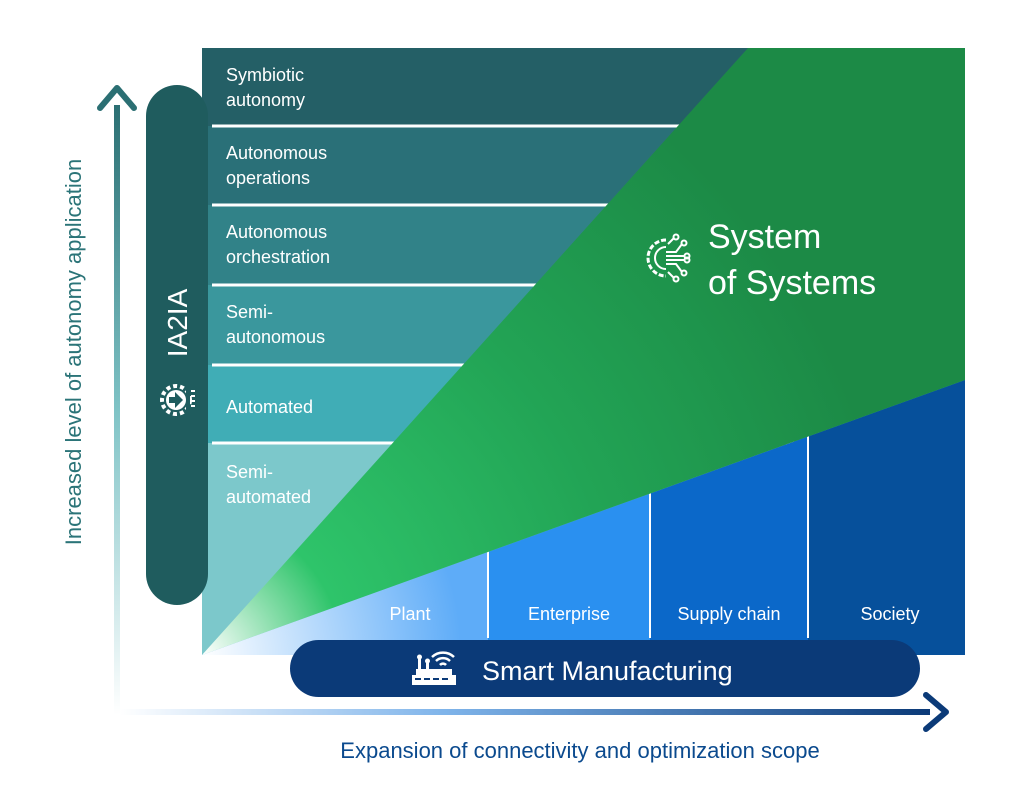  I want to click on smart-manufacturing-pill: Smart Manufacturing, so click(605, 668).